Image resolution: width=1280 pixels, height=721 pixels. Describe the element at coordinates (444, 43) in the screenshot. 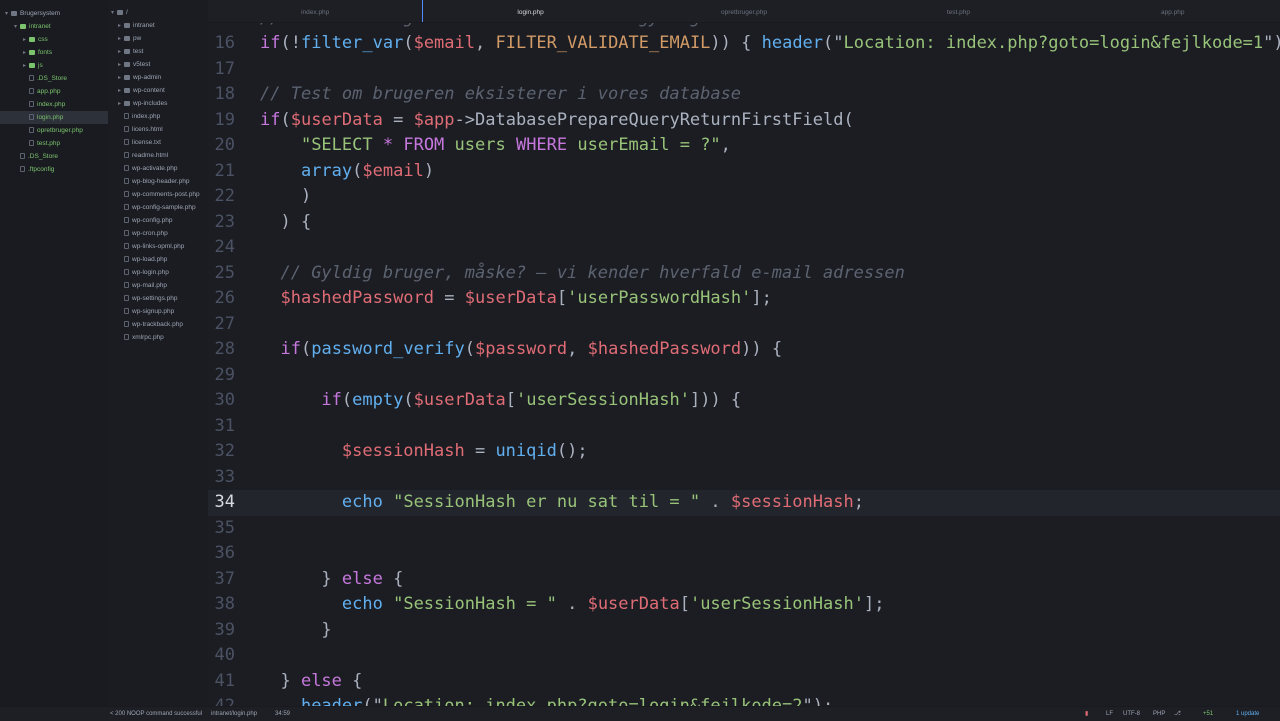

I see `code-token: $email` at that location.